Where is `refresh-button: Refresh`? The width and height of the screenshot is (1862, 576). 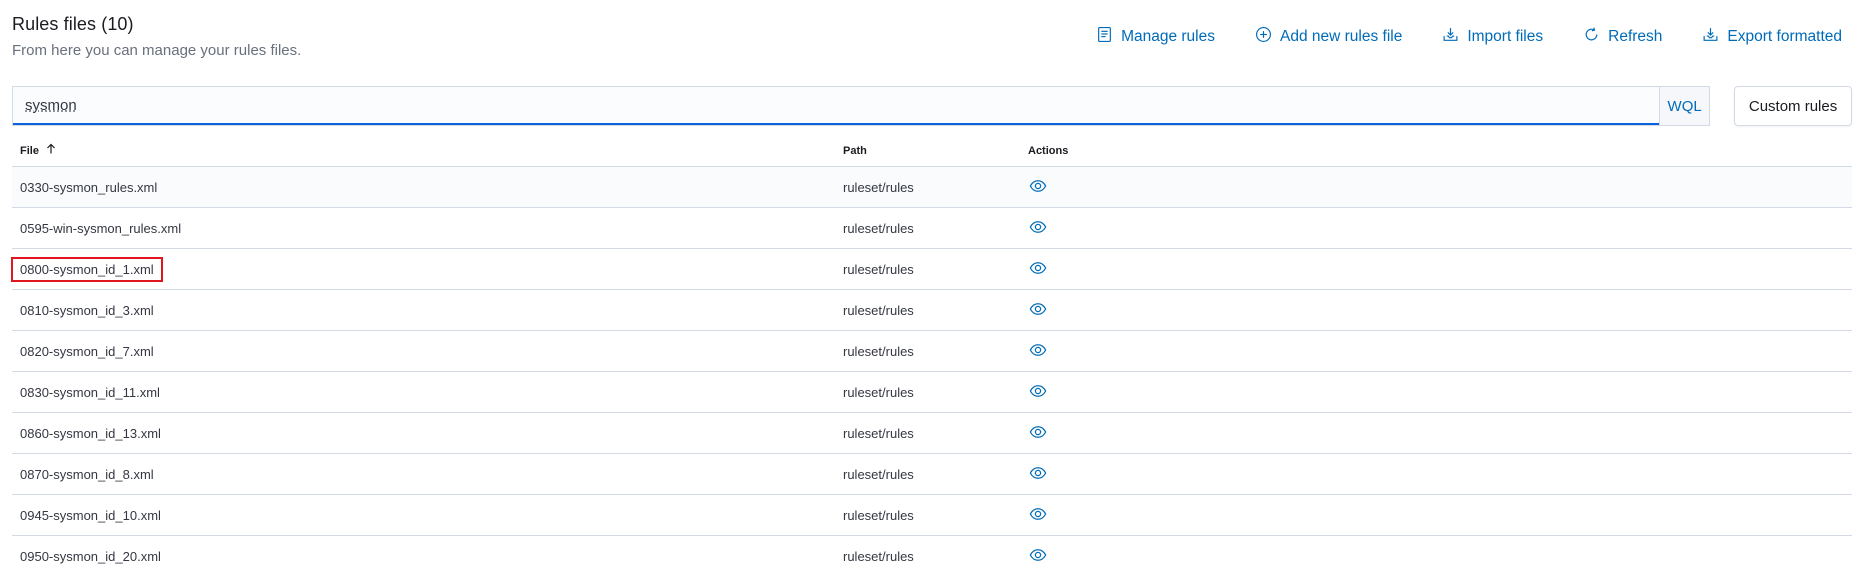 refresh-button: Refresh is located at coordinates (1622, 37).